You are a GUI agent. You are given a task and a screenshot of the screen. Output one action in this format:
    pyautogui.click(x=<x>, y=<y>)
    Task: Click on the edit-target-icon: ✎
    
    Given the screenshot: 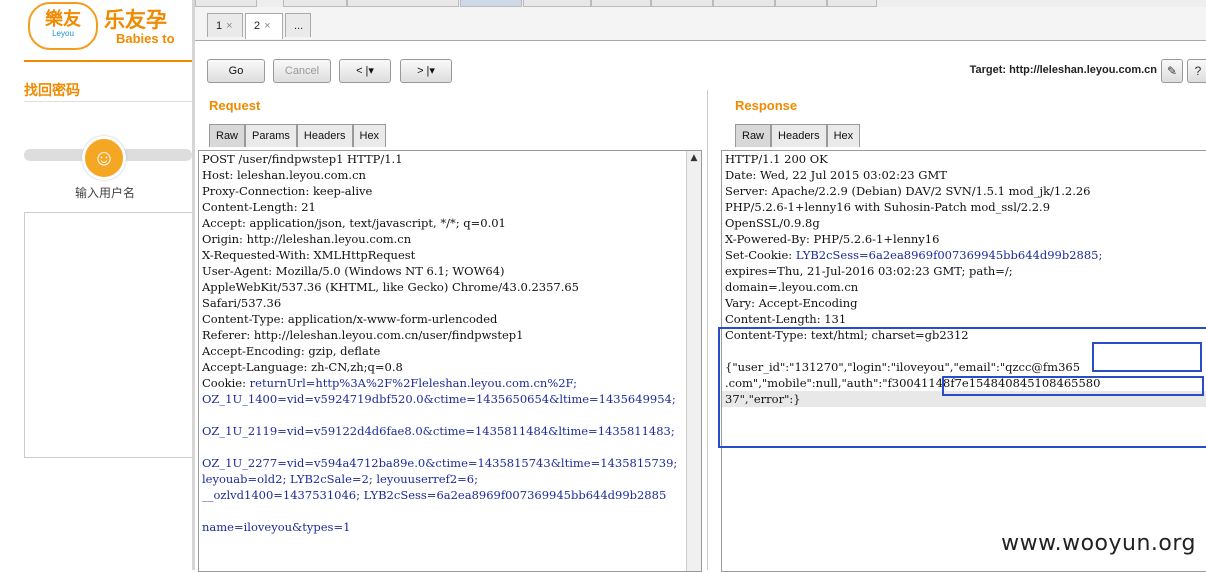 What is the action you would take?
    pyautogui.click(x=1172, y=71)
    